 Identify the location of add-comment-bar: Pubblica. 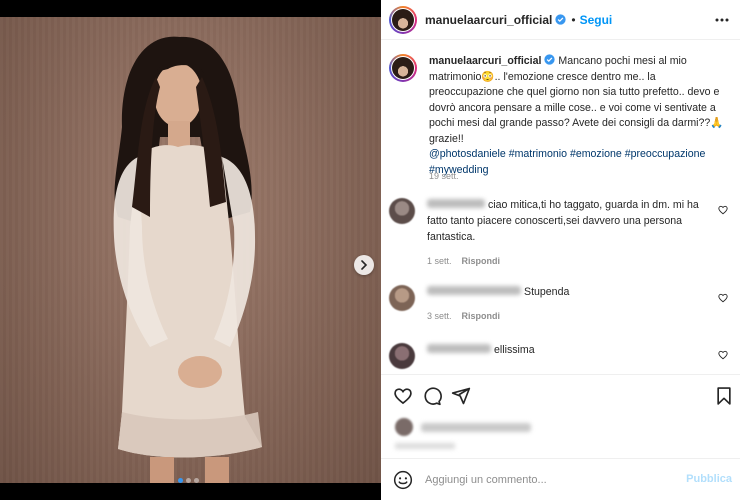
(560, 479).